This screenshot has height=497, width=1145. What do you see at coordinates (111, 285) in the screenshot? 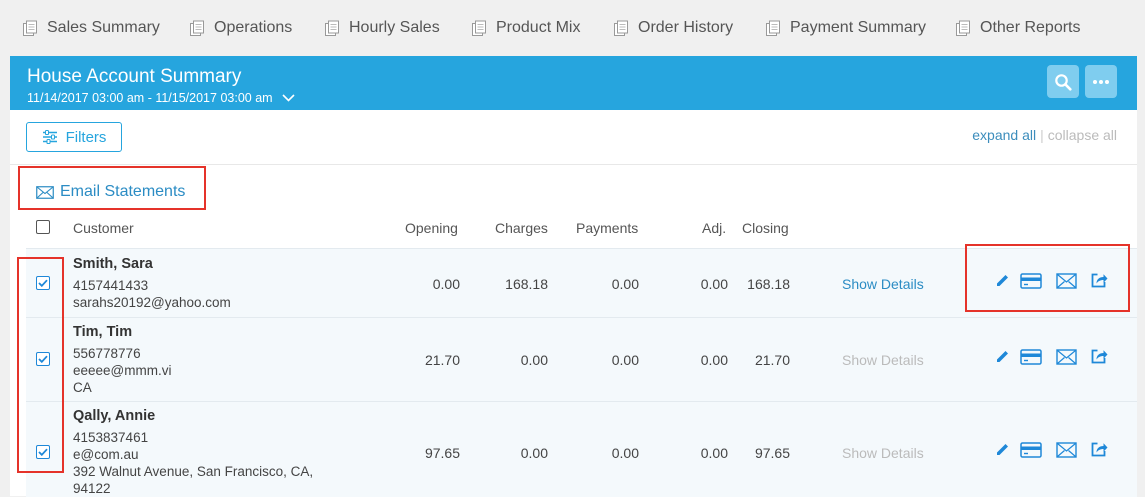
I see `customer-phone: 4157441433` at bounding box center [111, 285].